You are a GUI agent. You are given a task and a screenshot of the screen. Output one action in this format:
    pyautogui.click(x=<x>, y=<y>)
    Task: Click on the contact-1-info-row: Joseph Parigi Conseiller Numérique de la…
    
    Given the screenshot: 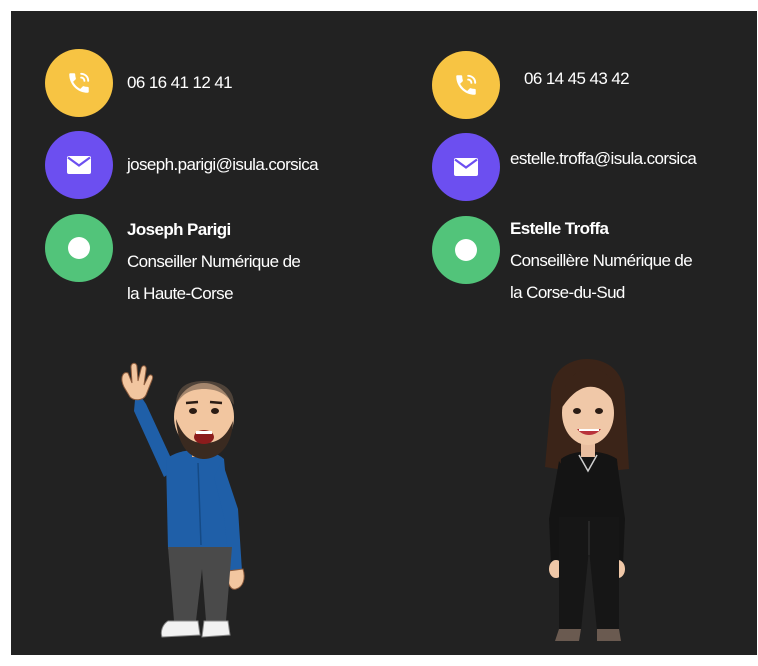 What is the action you would take?
    pyautogui.click(x=173, y=262)
    